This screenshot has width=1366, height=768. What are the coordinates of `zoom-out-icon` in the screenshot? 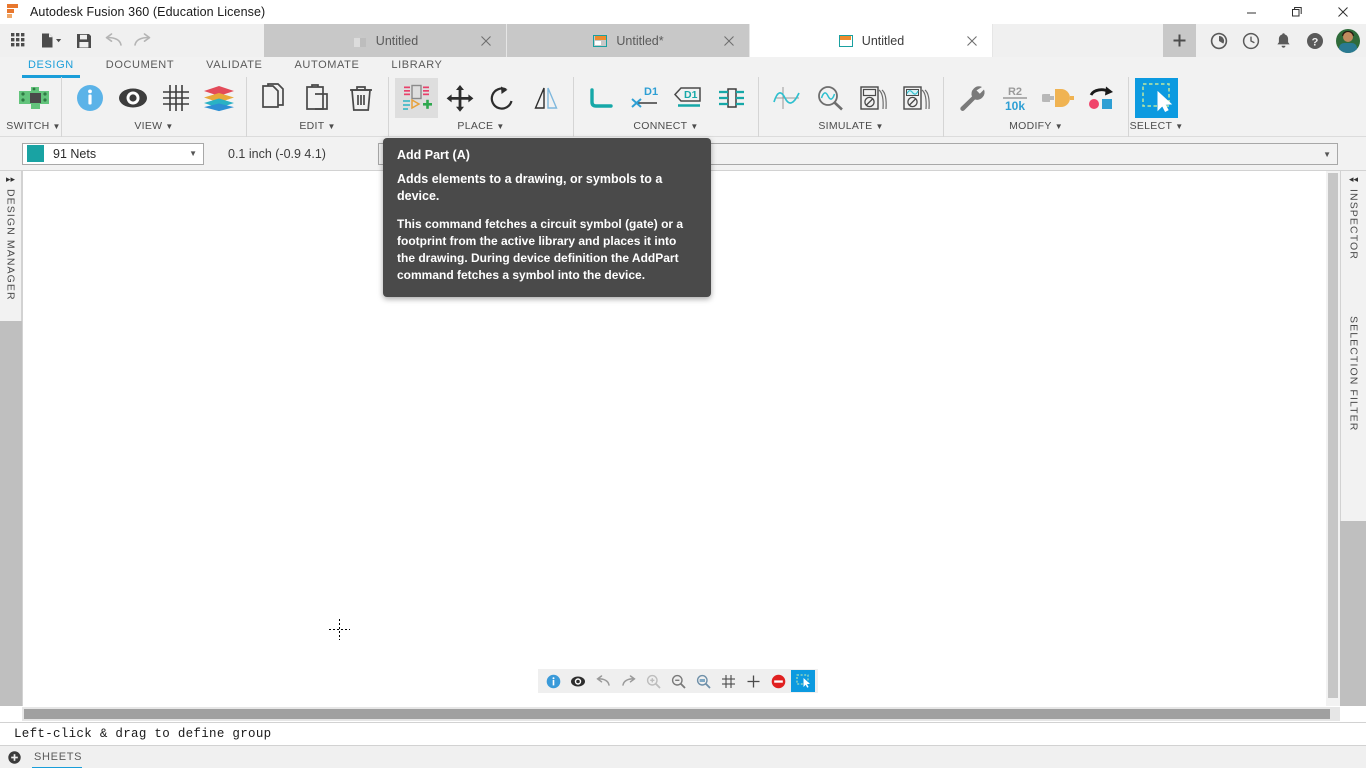 It's located at (678, 681).